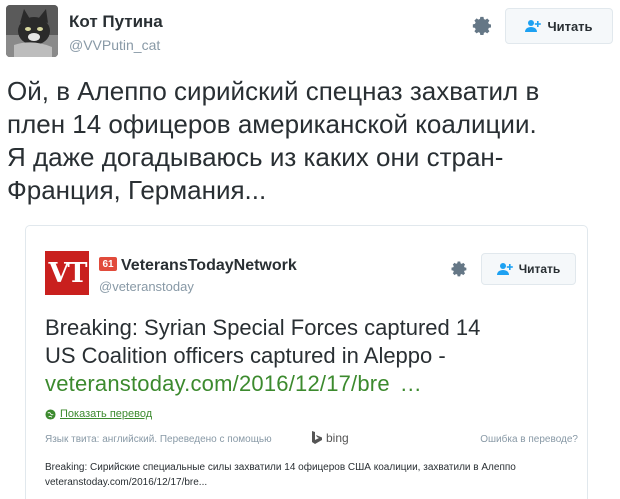 The height and width of the screenshot is (499, 620). What do you see at coordinates (209, 266) in the screenshot?
I see `quoted-author-name: VeteransTodayNetwork` at bounding box center [209, 266].